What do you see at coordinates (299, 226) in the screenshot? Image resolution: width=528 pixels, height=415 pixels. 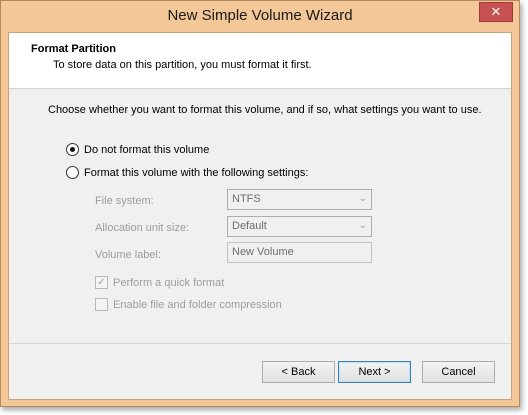 I see `allocation-unit-select: Default ⌄` at bounding box center [299, 226].